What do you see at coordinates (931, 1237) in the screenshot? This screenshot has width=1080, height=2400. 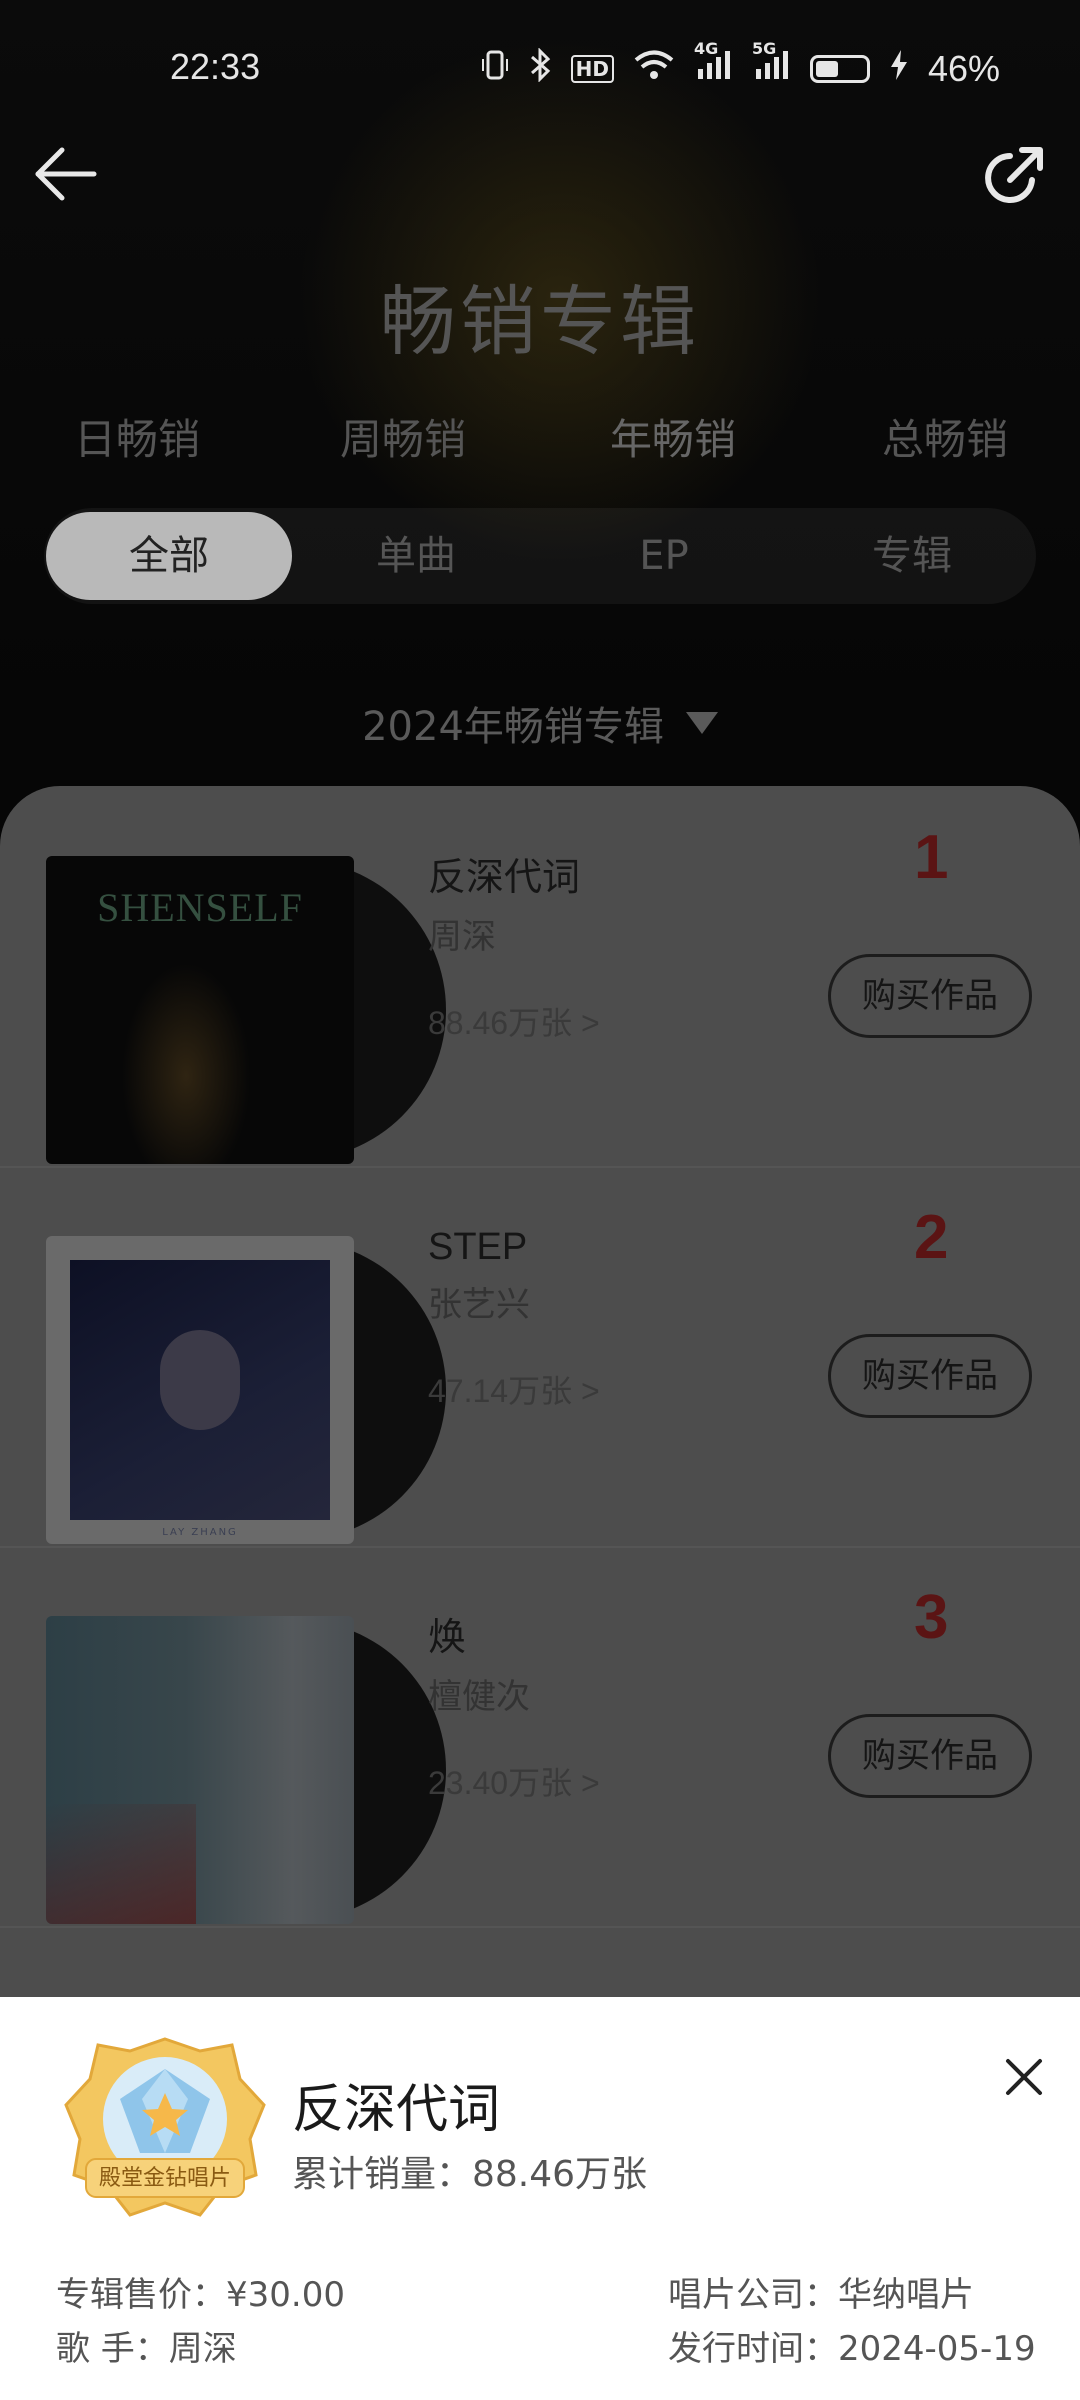 I see `rank-number: 2` at bounding box center [931, 1237].